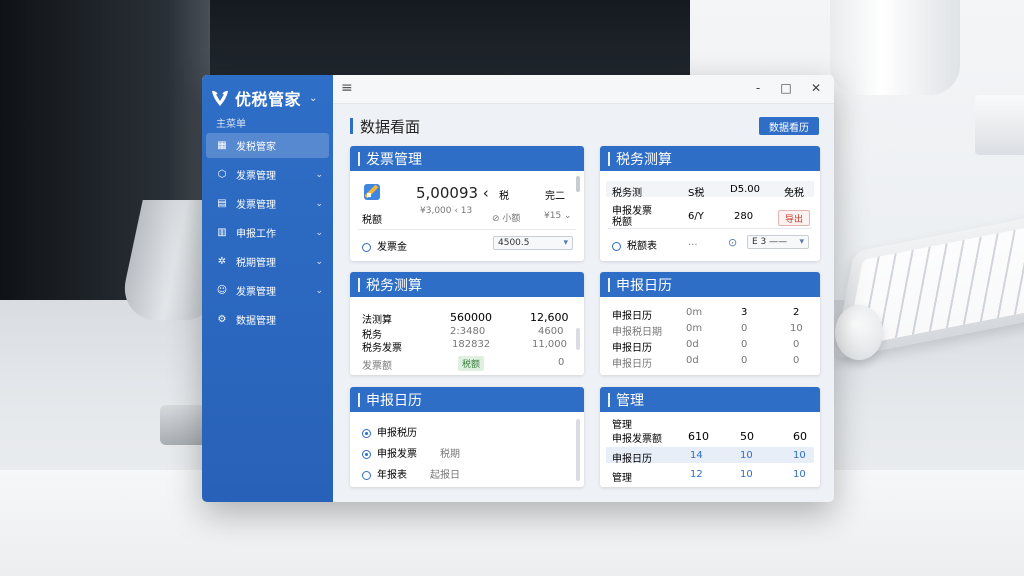 The width and height of the screenshot is (1024, 576). I want to click on cell: 免税, so click(794, 193).